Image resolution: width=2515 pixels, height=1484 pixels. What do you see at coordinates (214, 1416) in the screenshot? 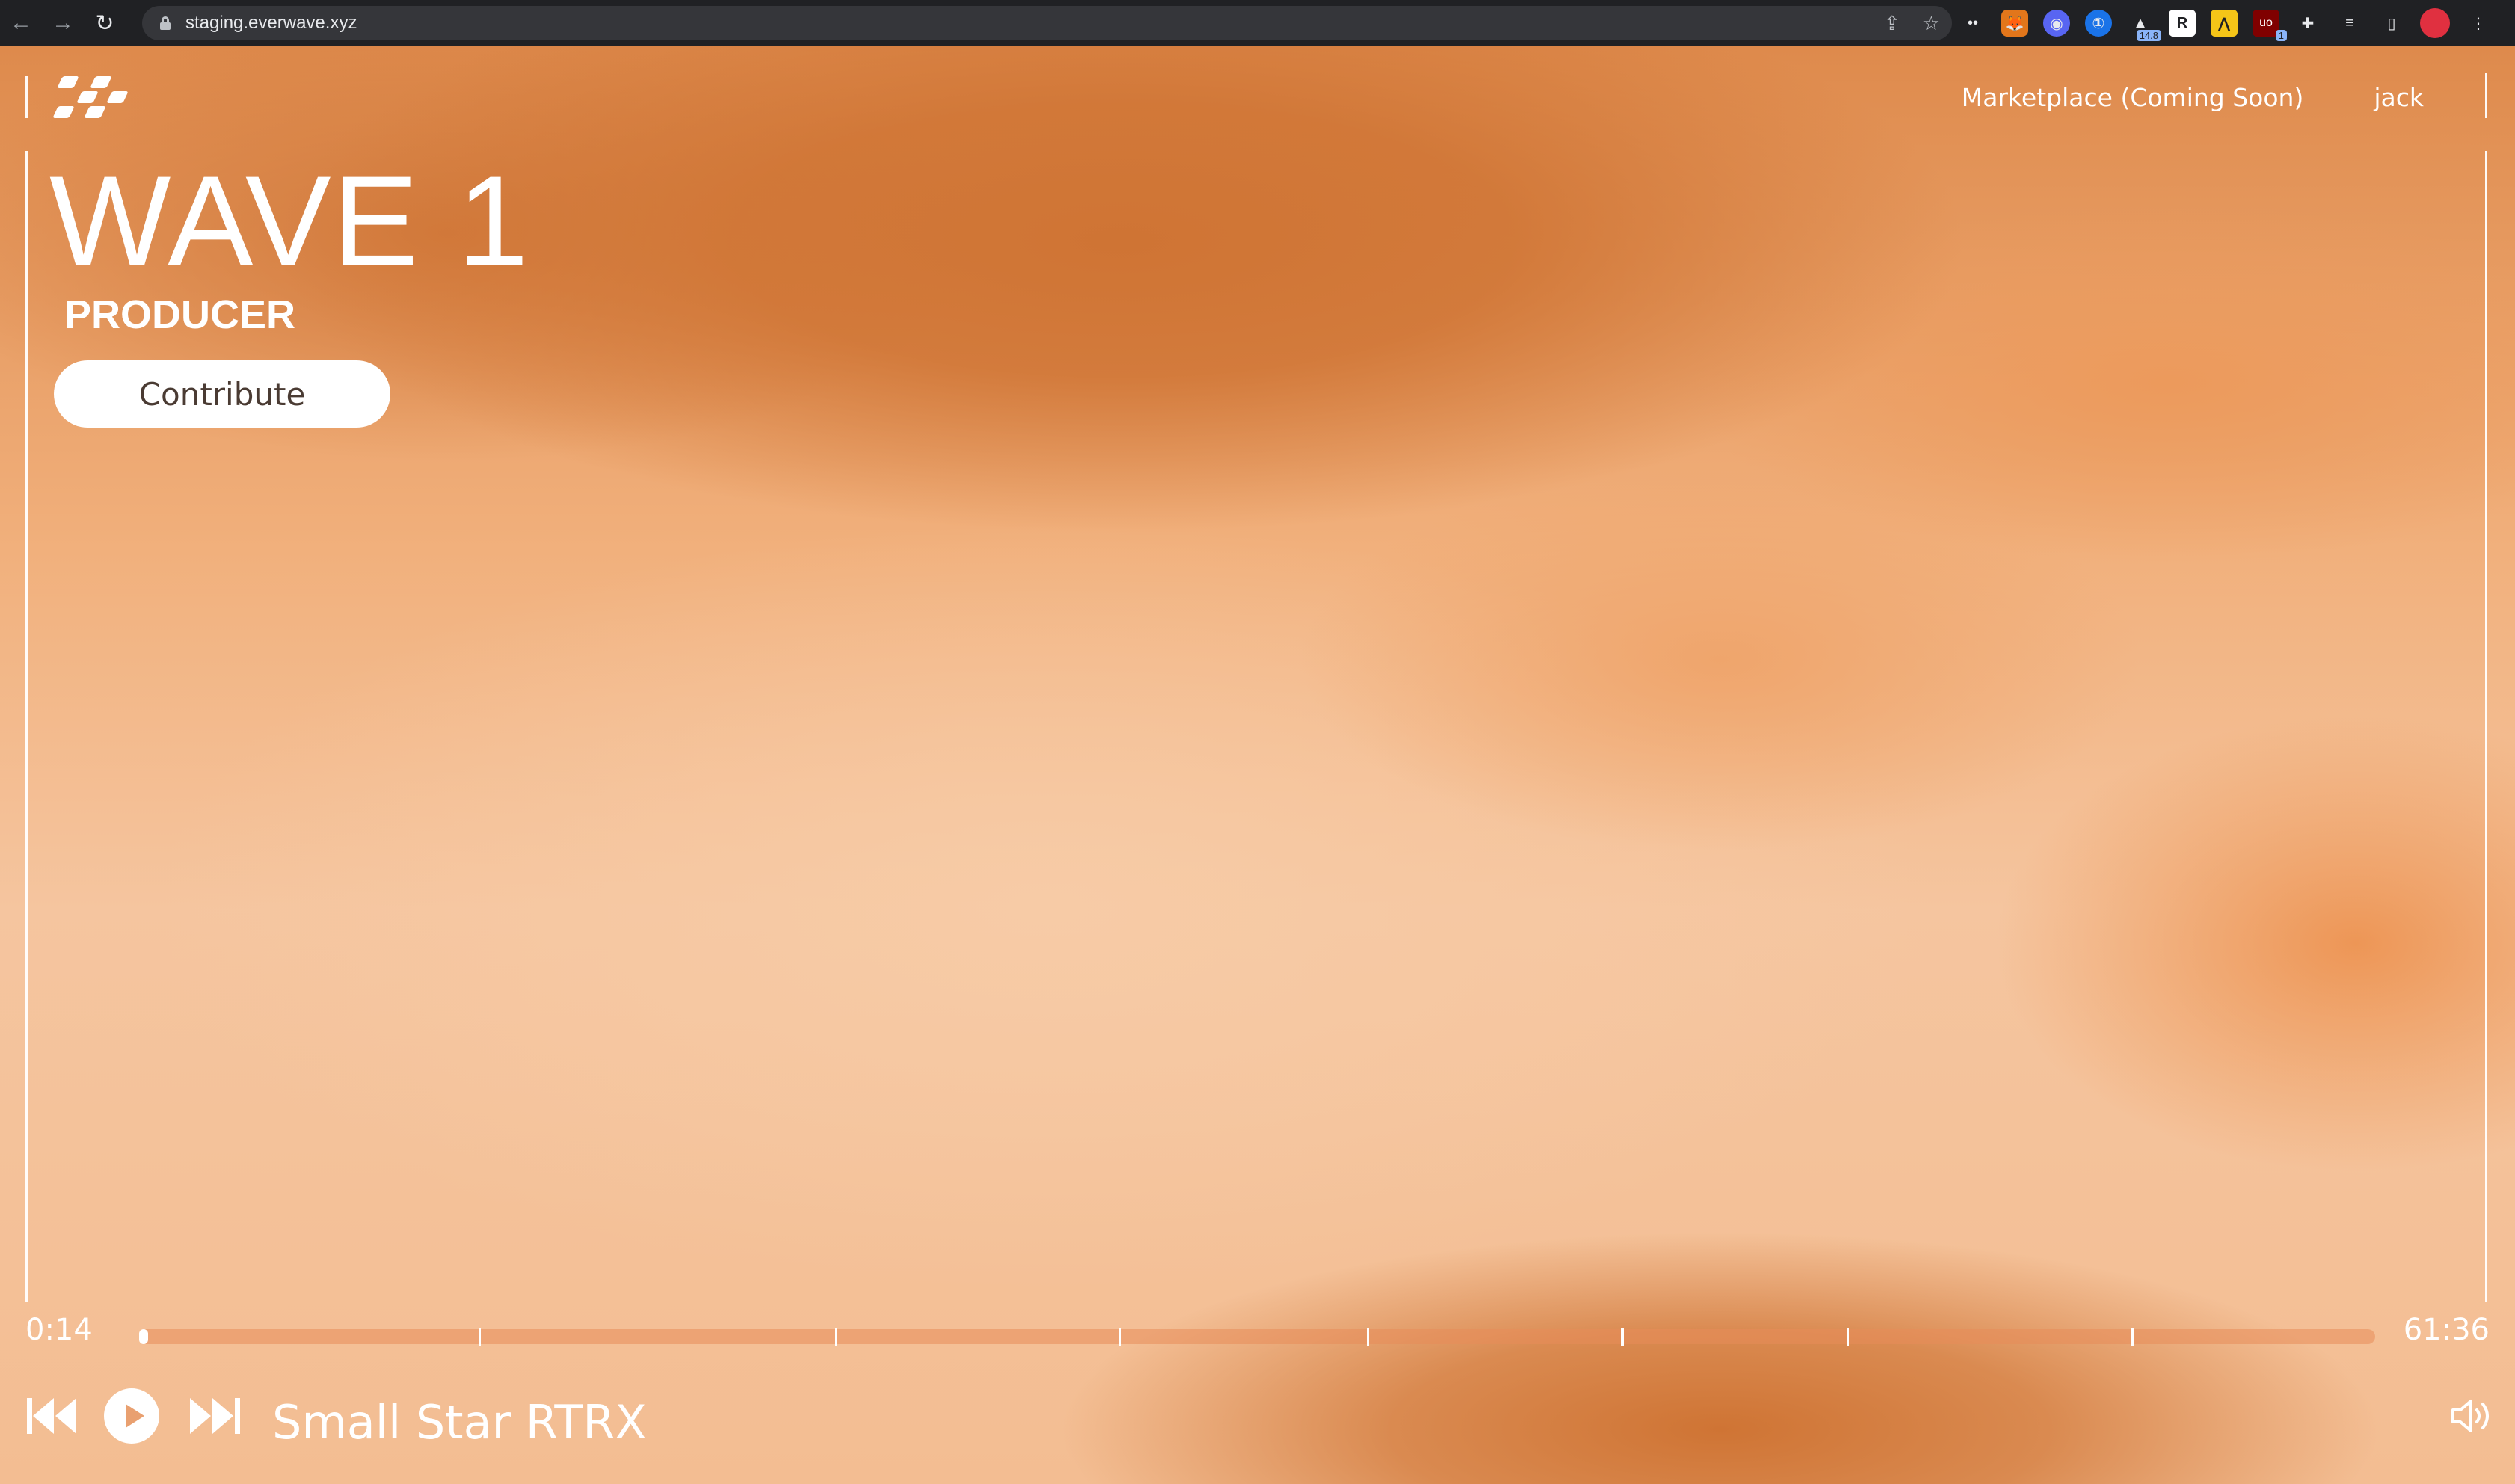
I see `skip-forward-icon` at bounding box center [214, 1416].